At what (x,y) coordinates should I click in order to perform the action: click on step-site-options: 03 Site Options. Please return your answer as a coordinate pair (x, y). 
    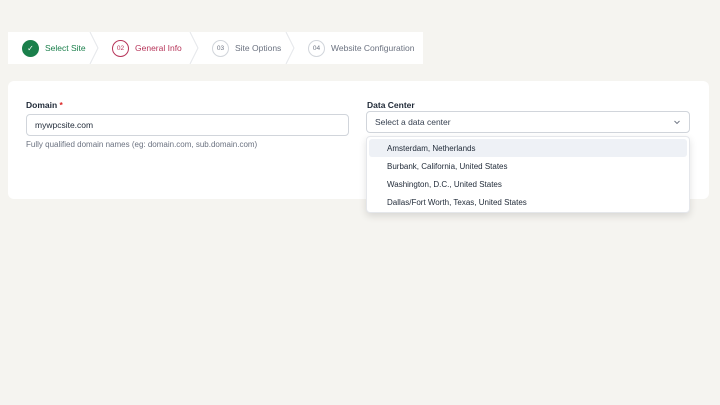
    Looking at the image, I should click on (246, 48).